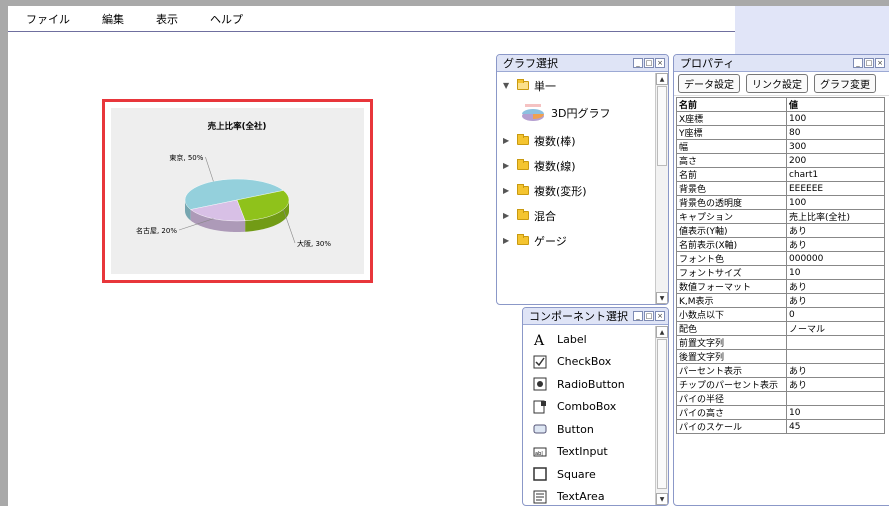  What do you see at coordinates (48, 19) in the screenshot?
I see `menu-file: ファイル` at bounding box center [48, 19].